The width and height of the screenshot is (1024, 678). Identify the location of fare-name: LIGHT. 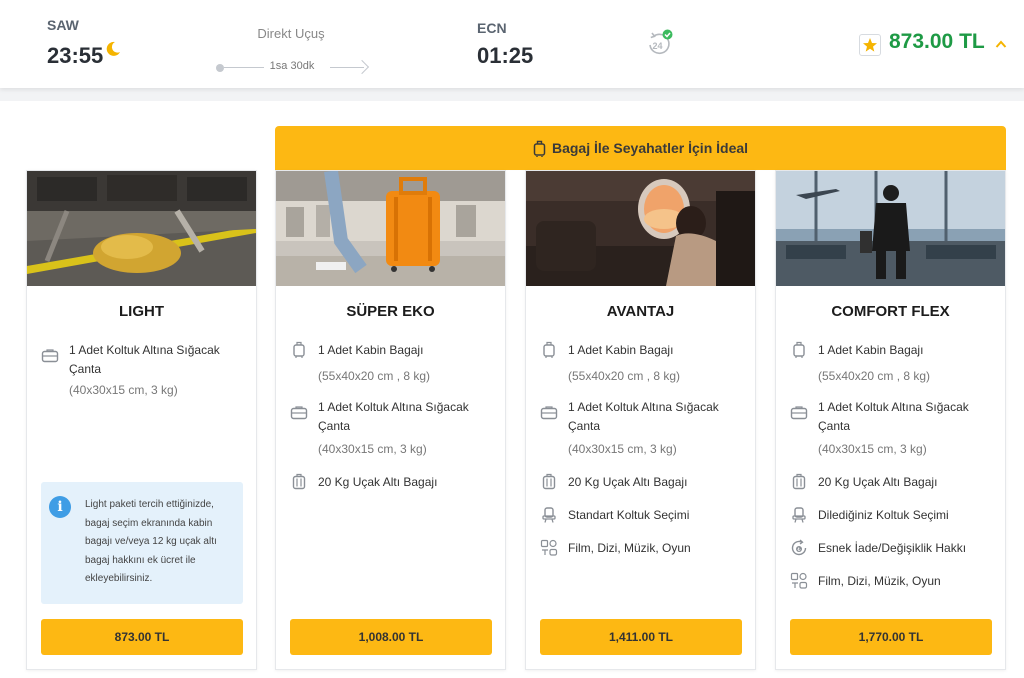
(141, 311).